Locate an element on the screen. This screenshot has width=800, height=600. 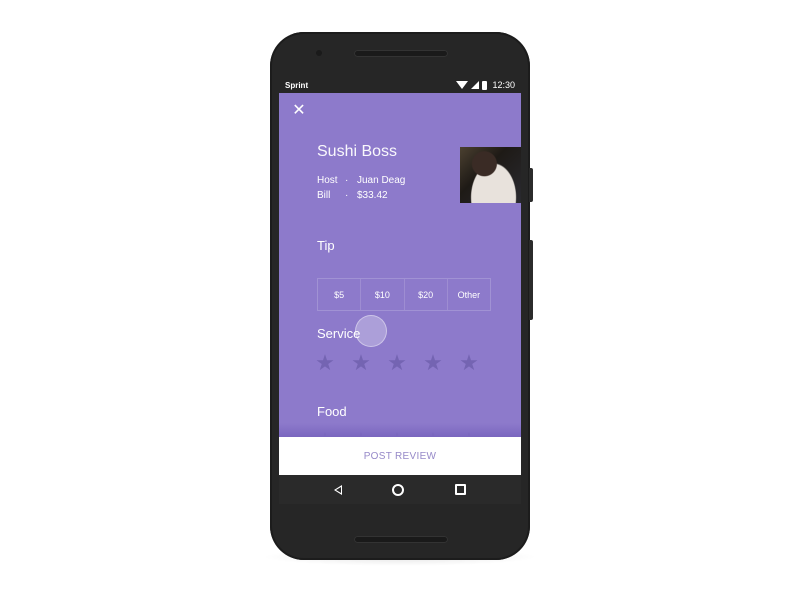
top-speaker is located at coordinates (401, 53).